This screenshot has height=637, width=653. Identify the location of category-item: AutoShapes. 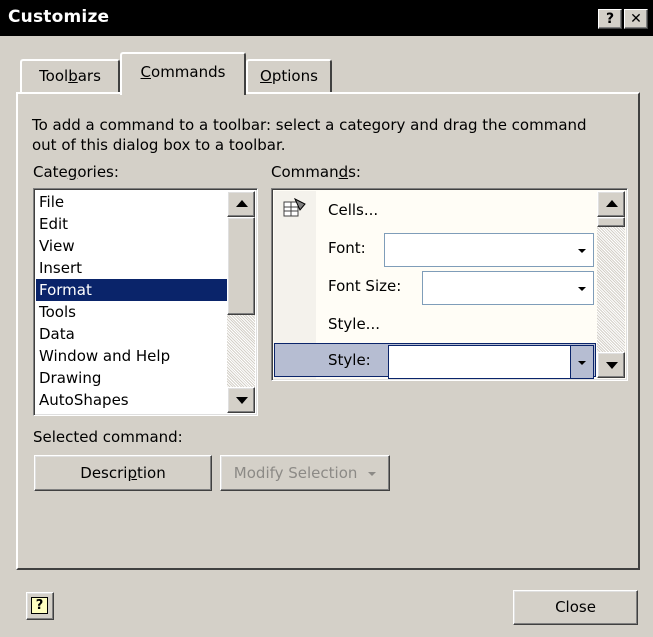
(131, 400).